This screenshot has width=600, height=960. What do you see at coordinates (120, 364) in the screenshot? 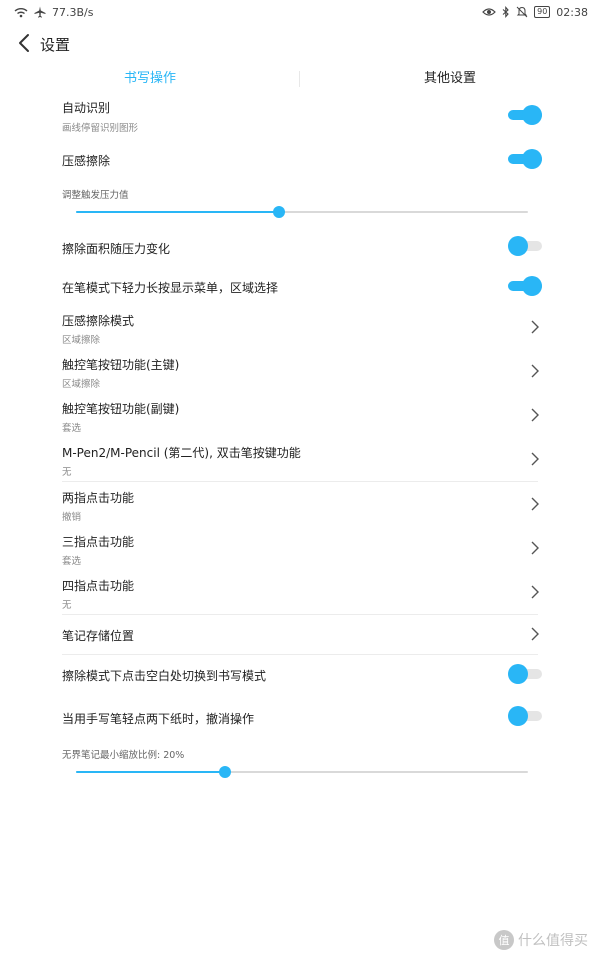
I see `pen-button-primary-label: 触控笔按钮功能(主键)` at bounding box center [120, 364].